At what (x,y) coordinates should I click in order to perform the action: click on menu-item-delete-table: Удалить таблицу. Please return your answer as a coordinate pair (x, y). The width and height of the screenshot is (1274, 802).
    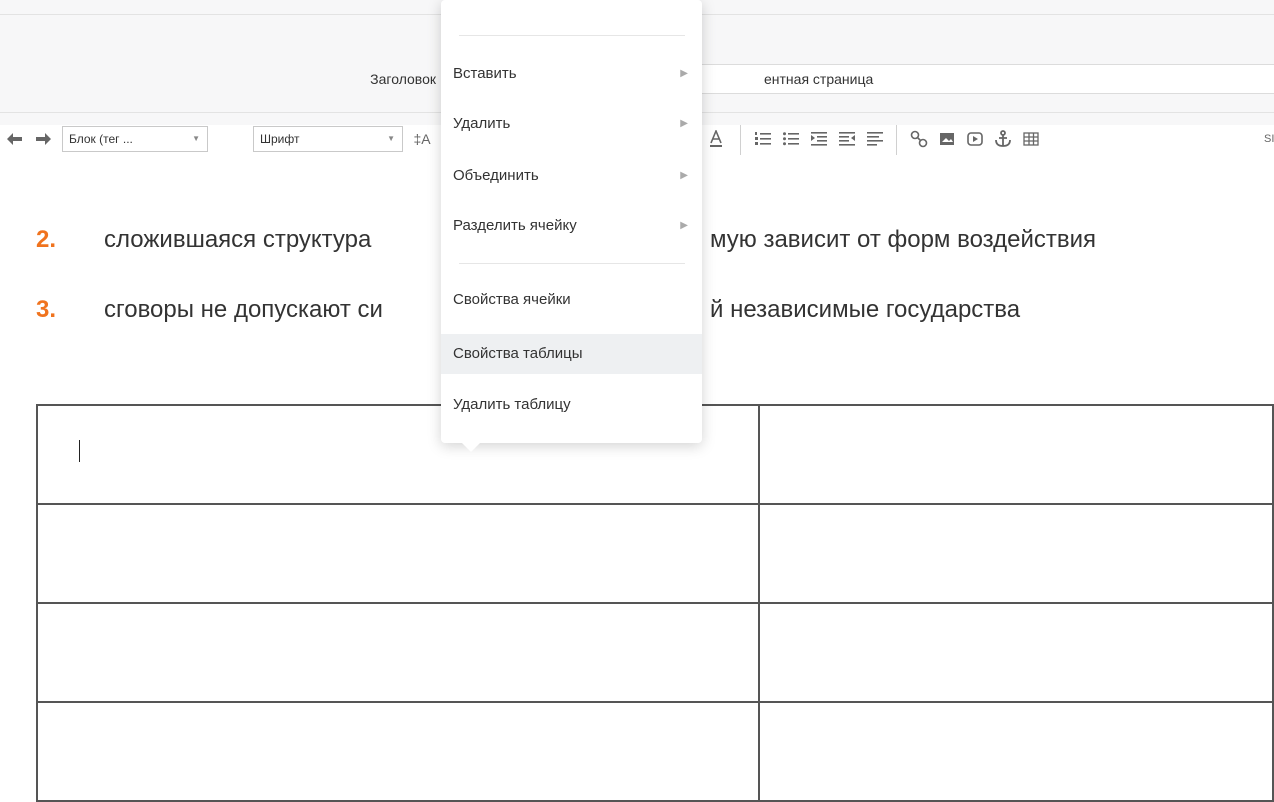
    Looking at the image, I should click on (571, 405).